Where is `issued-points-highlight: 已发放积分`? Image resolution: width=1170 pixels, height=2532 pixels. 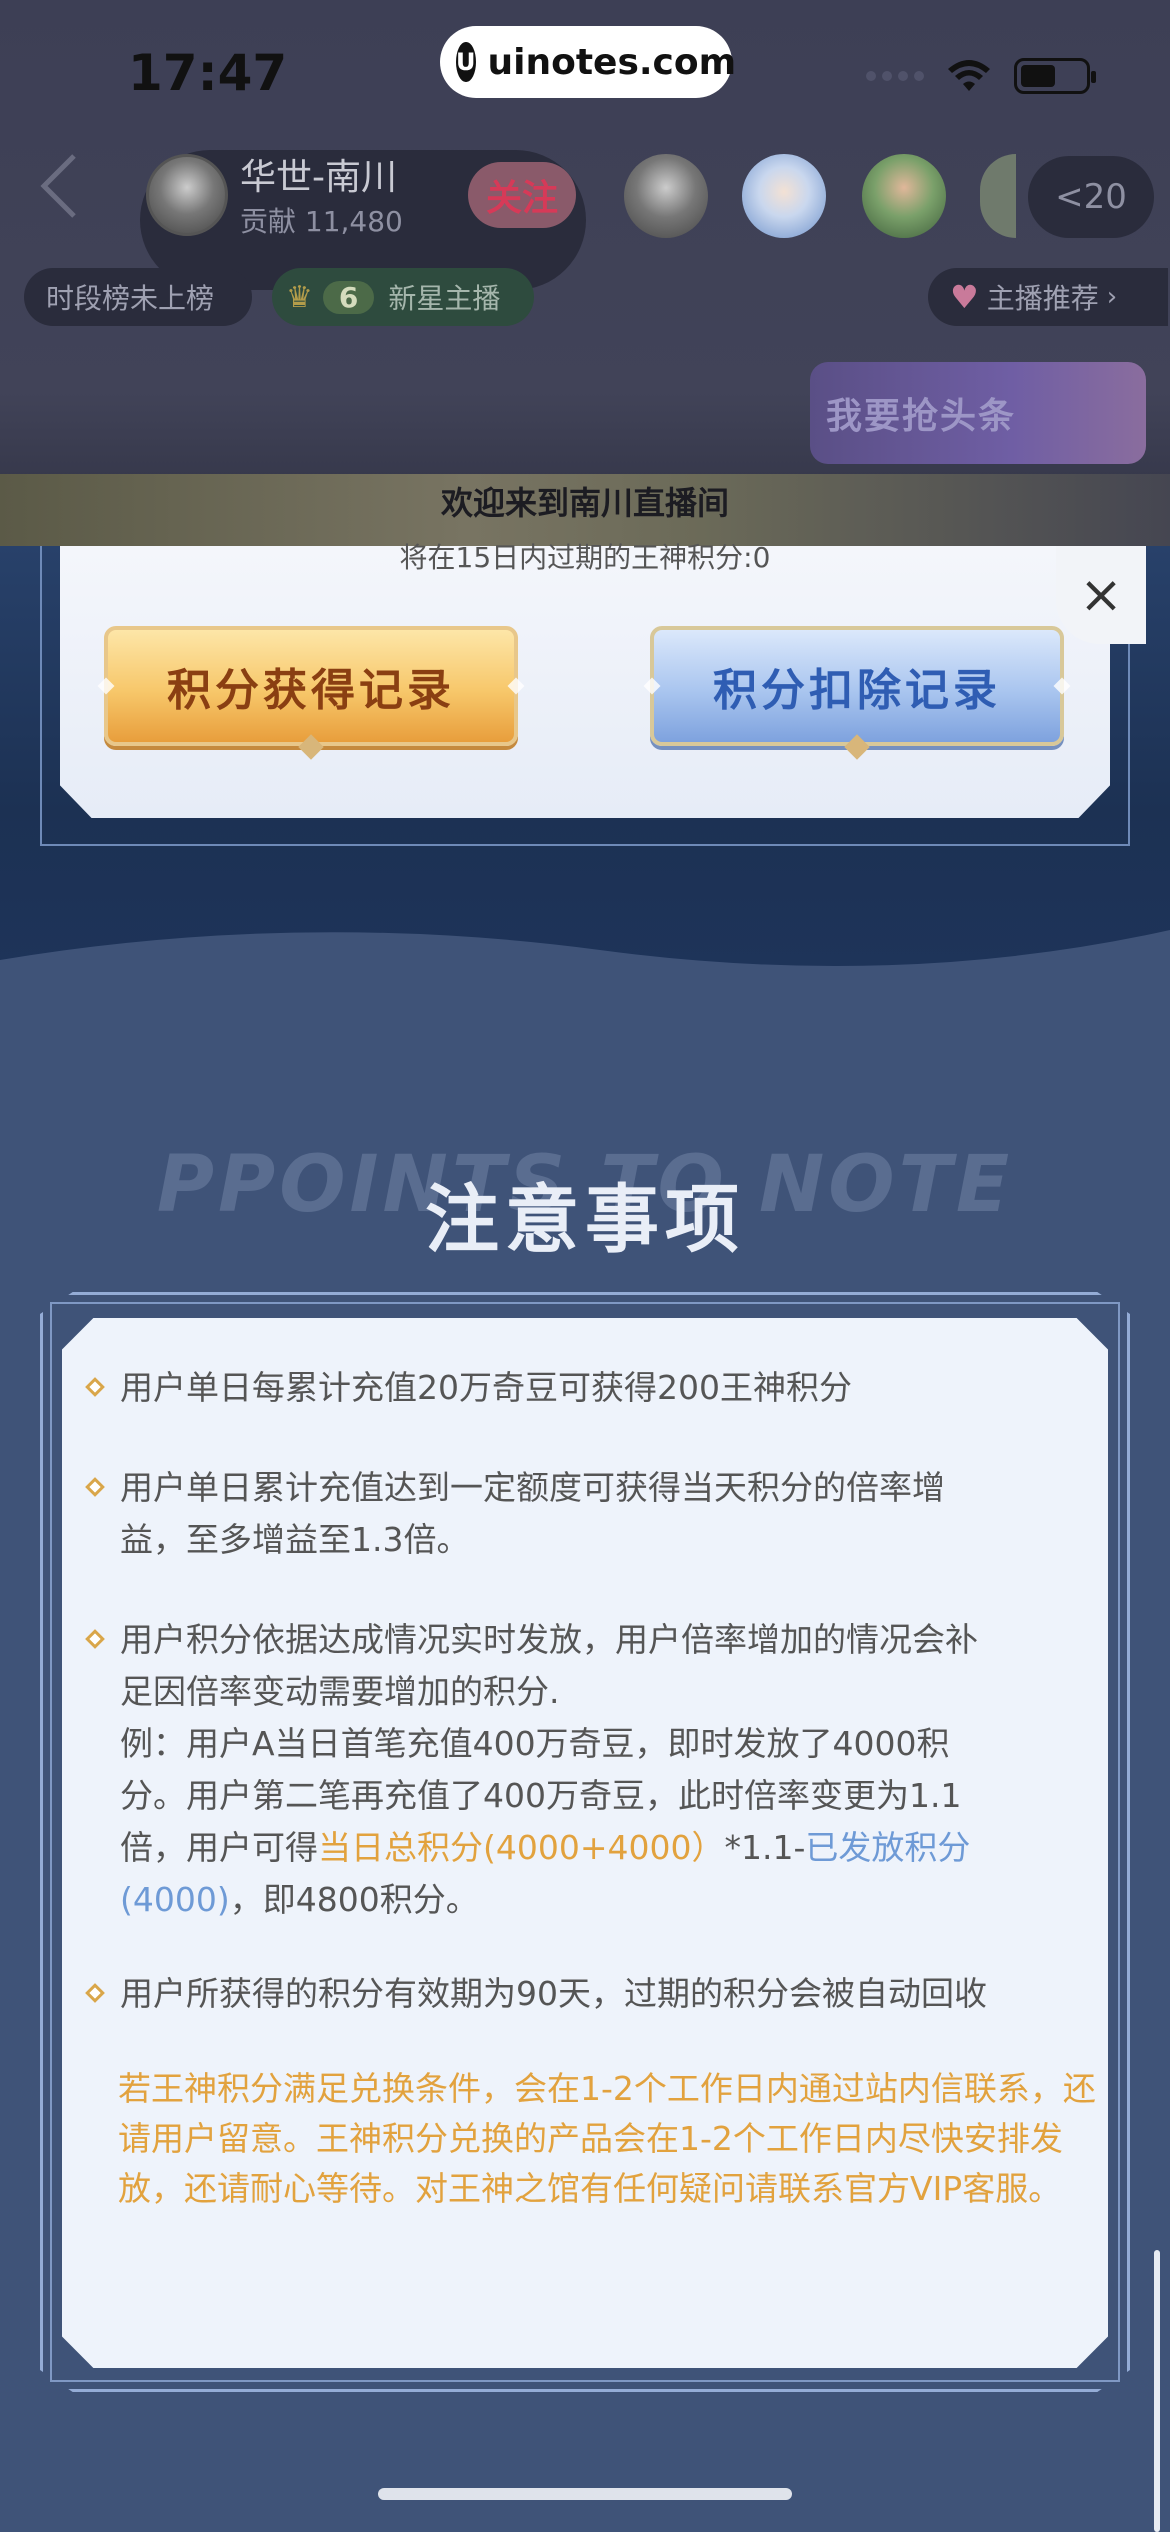
issued-points-highlight: 已发放积分 is located at coordinates (888, 1847).